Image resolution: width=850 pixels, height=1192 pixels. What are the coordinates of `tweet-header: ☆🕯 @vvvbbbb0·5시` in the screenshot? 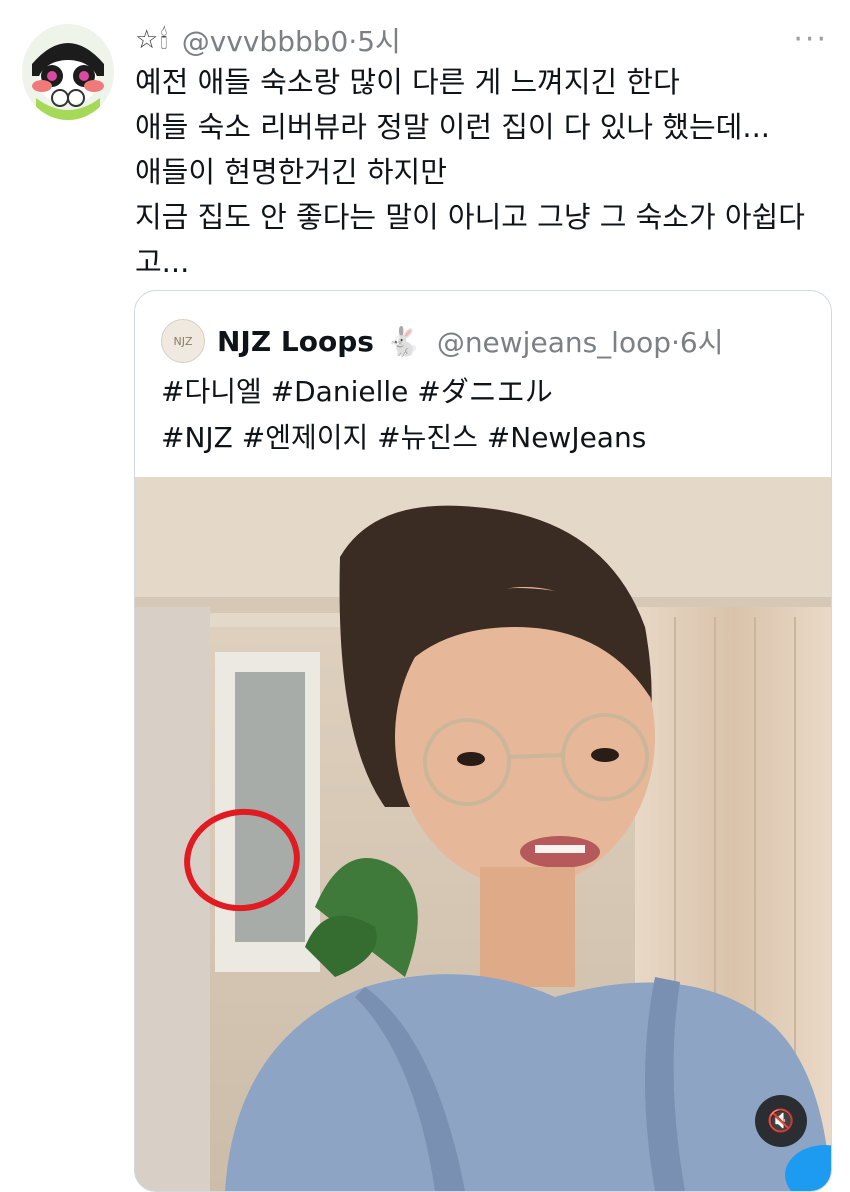 It's located at (268, 40).